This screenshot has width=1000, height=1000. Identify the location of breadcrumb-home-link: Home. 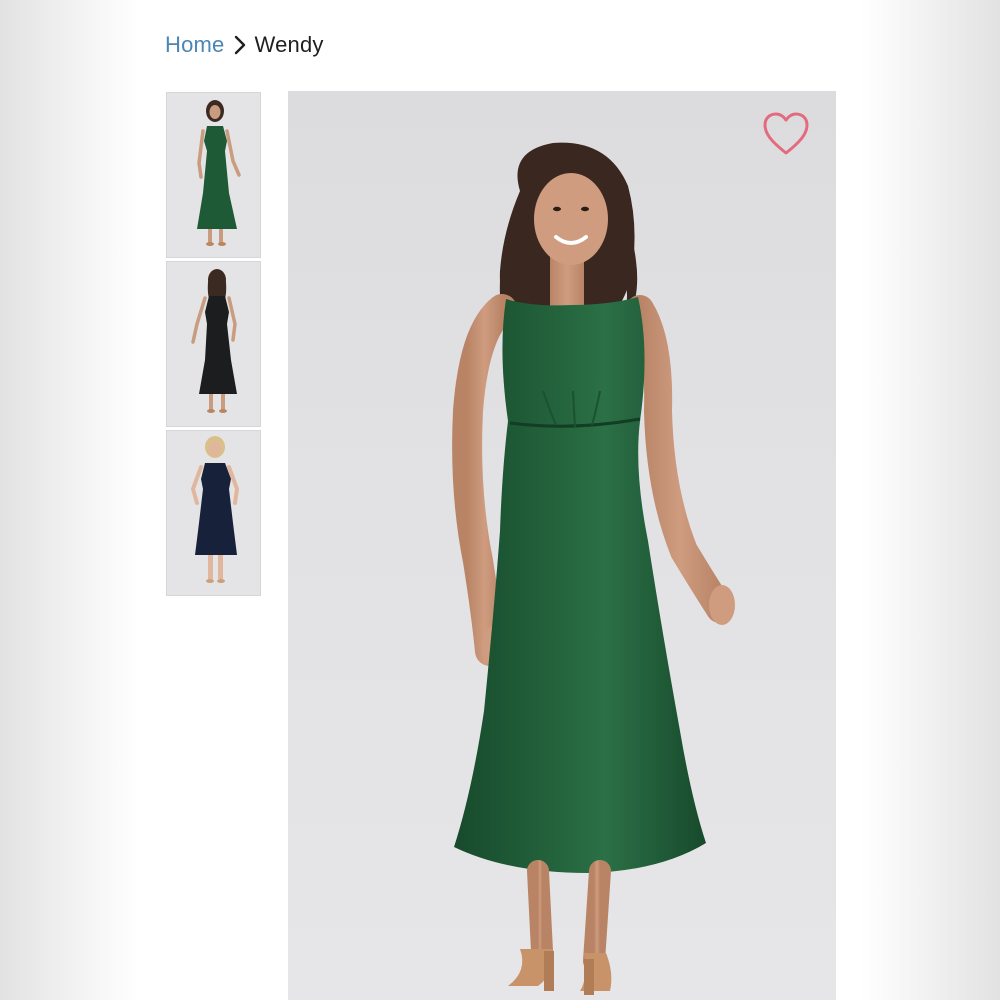
(195, 45).